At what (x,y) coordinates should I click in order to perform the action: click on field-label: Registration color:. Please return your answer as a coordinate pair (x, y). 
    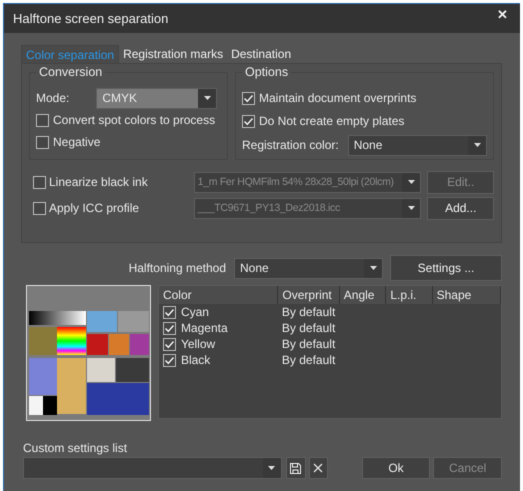
    Looking at the image, I should click on (290, 145).